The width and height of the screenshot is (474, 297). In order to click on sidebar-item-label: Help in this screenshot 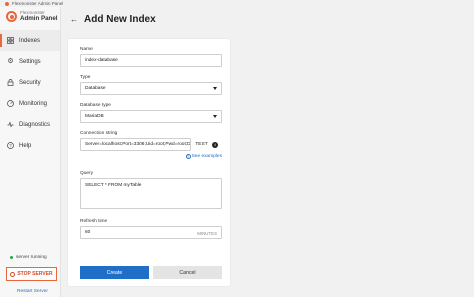, I will do `click(25, 145)`.